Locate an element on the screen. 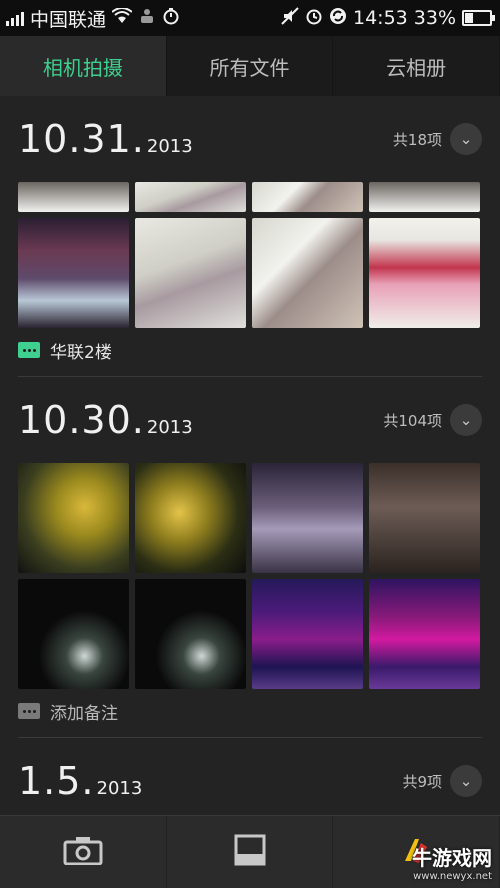 The height and width of the screenshot is (888, 500). usb-debug-icon is located at coordinates (147, 18).